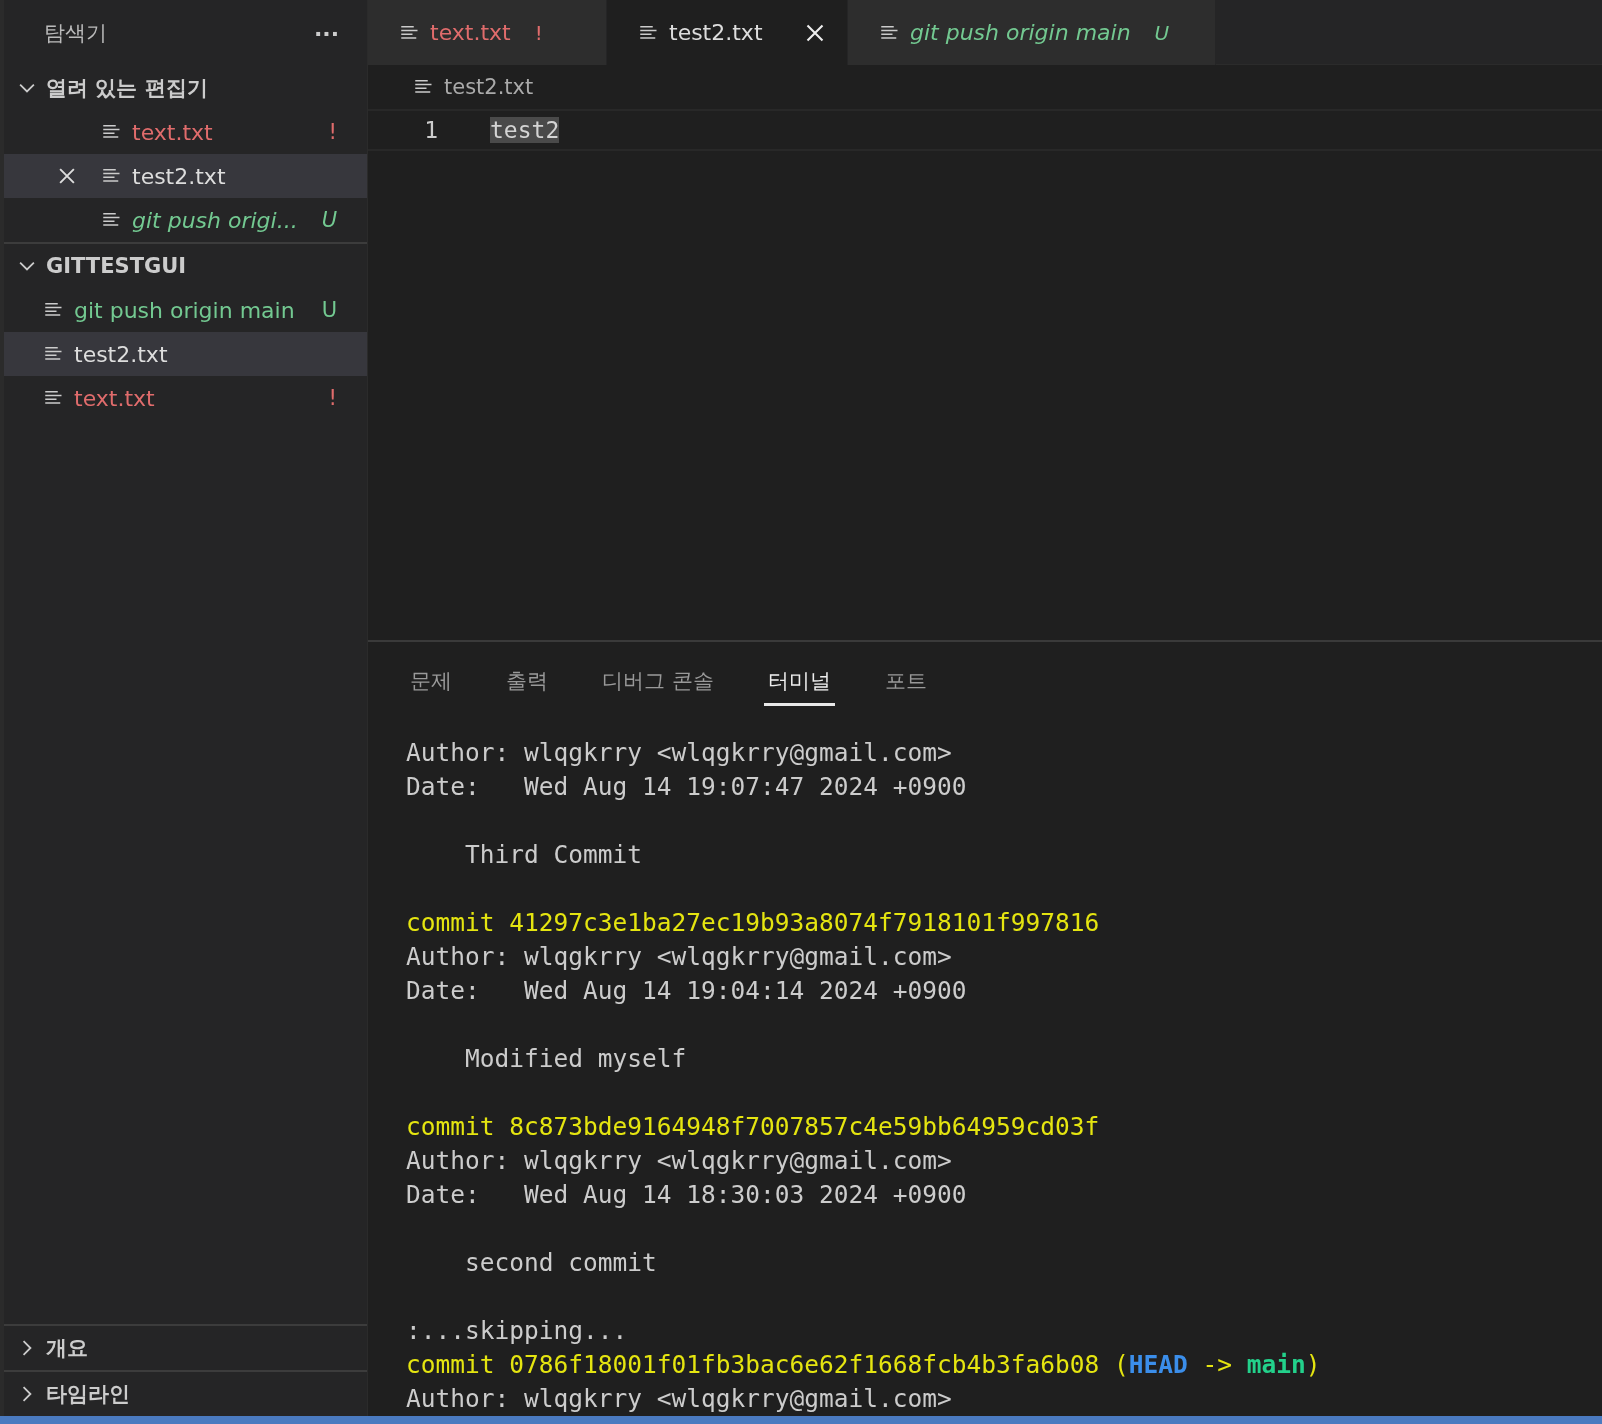 Image resolution: width=1602 pixels, height=1424 pixels. I want to click on editor-tab: test2.txt, so click(727, 32).